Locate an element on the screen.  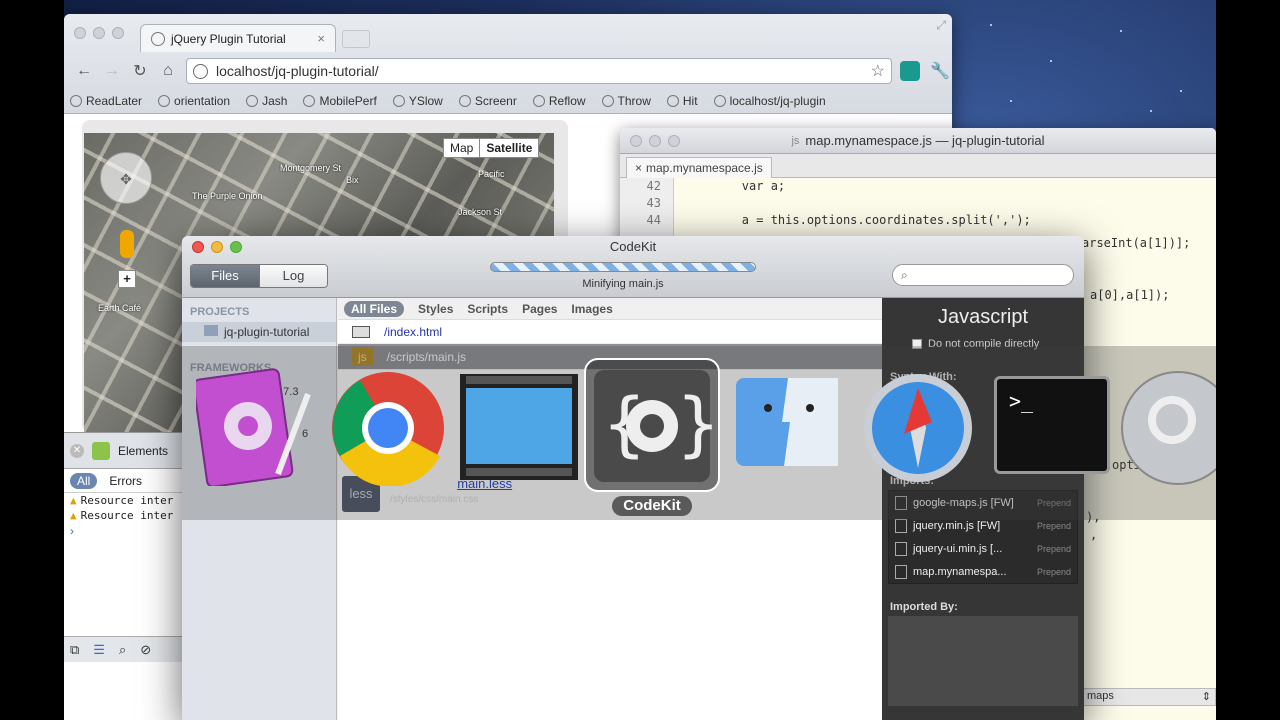
codekit-app-icon: { } is located at coordinates (652, 426).